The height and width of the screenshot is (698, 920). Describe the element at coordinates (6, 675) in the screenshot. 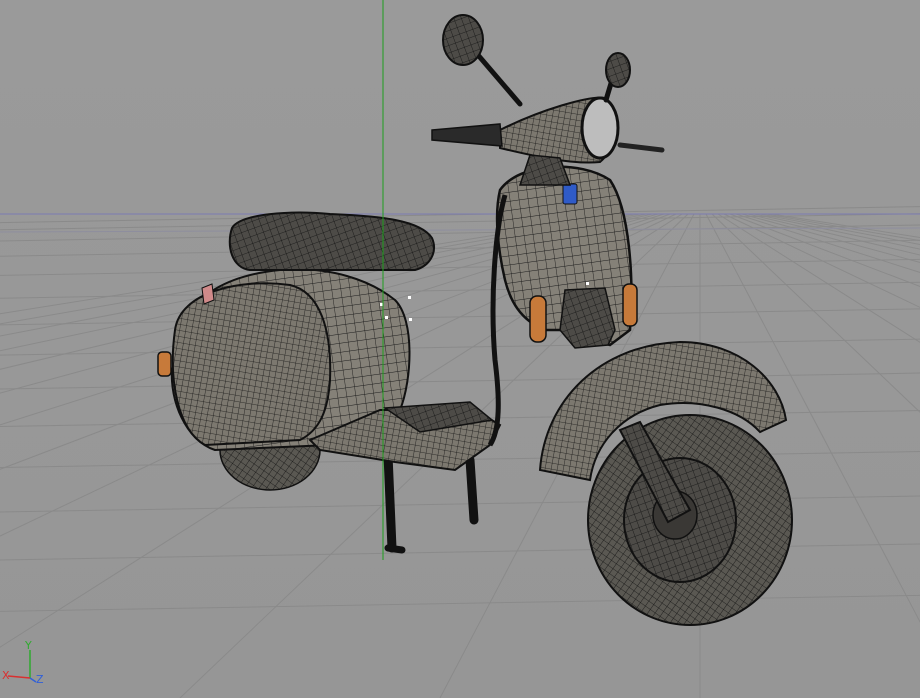

I see `gizmo-x-label: X` at that location.